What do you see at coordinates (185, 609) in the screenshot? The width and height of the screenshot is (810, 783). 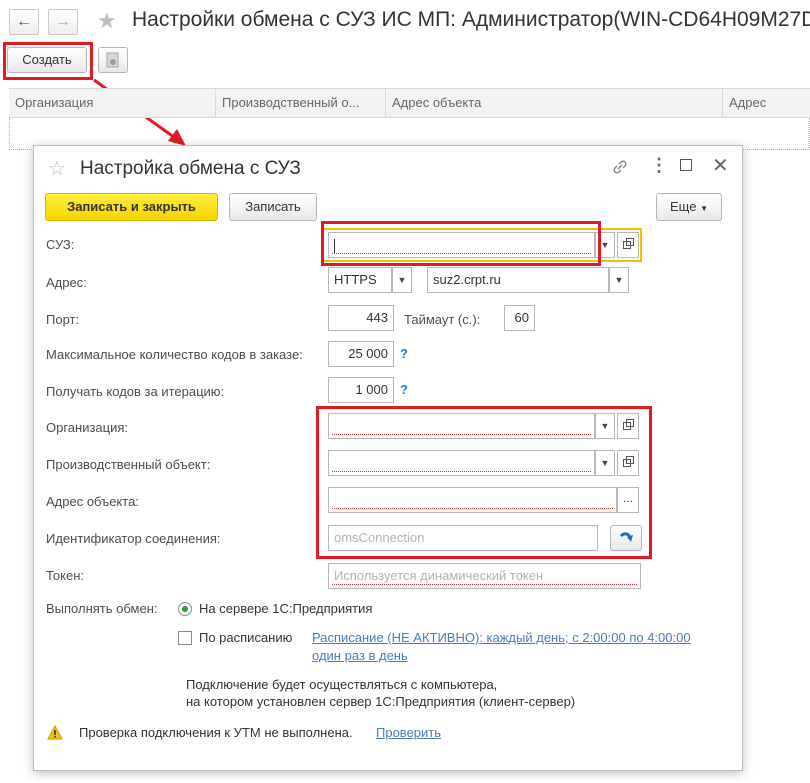 I see `on-server-radio` at bounding box center [185, 609].